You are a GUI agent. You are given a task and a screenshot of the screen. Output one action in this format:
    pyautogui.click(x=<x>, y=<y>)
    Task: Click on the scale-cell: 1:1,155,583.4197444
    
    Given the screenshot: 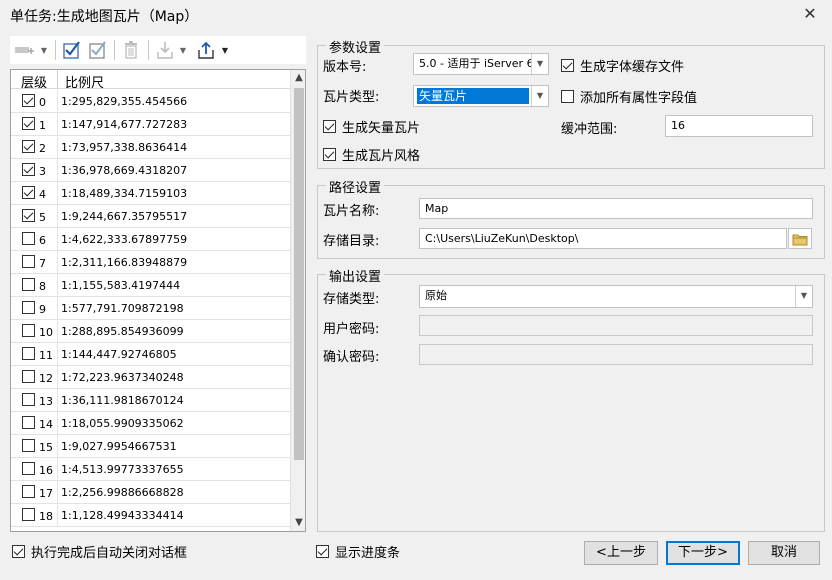 What is the action you would take?
    pyautogui.click(x=120, y=285)
    